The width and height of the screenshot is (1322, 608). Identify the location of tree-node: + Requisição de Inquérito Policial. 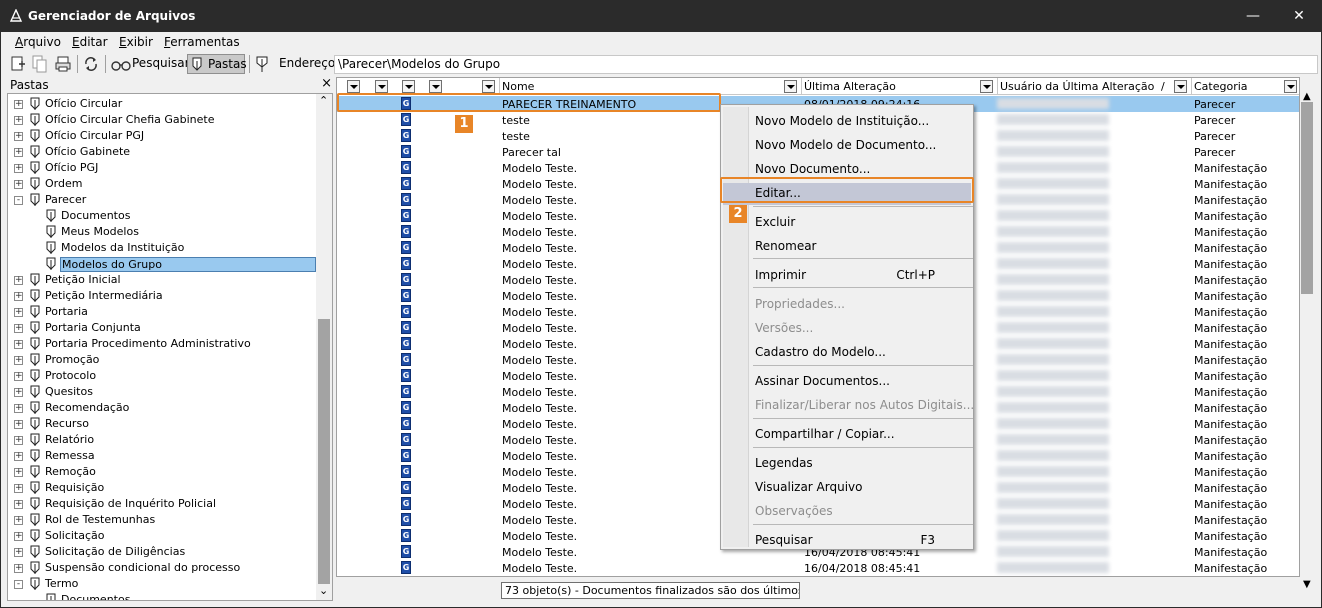
(163, 504).